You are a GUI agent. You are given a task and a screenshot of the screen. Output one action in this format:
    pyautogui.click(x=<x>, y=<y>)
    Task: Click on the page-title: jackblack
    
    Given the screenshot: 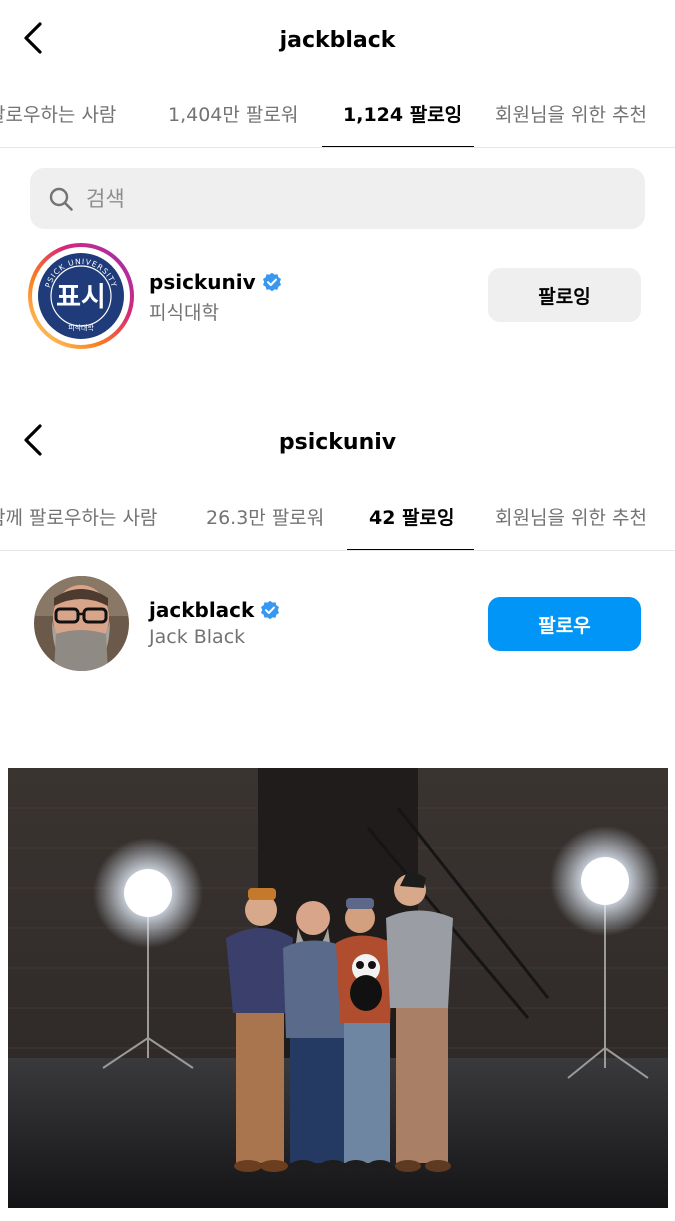 What is the action you would take?
    pyautogui.click(x=337, y=40)
    